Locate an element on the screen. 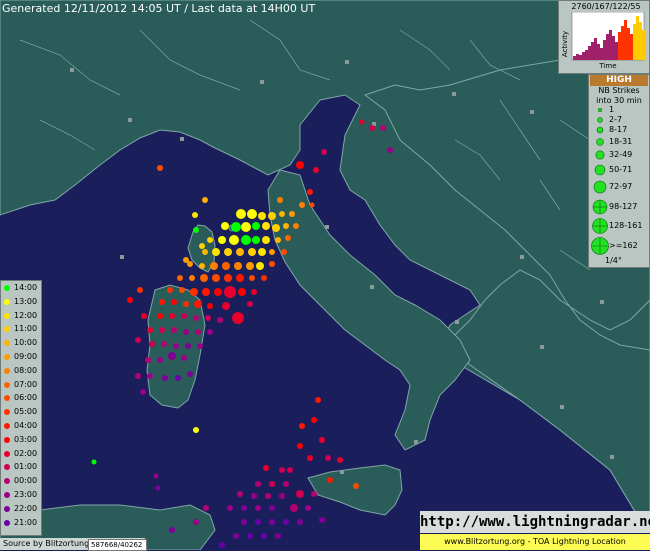  website-url: http://www.lightningradar.net is located at coordinates (535, 522).